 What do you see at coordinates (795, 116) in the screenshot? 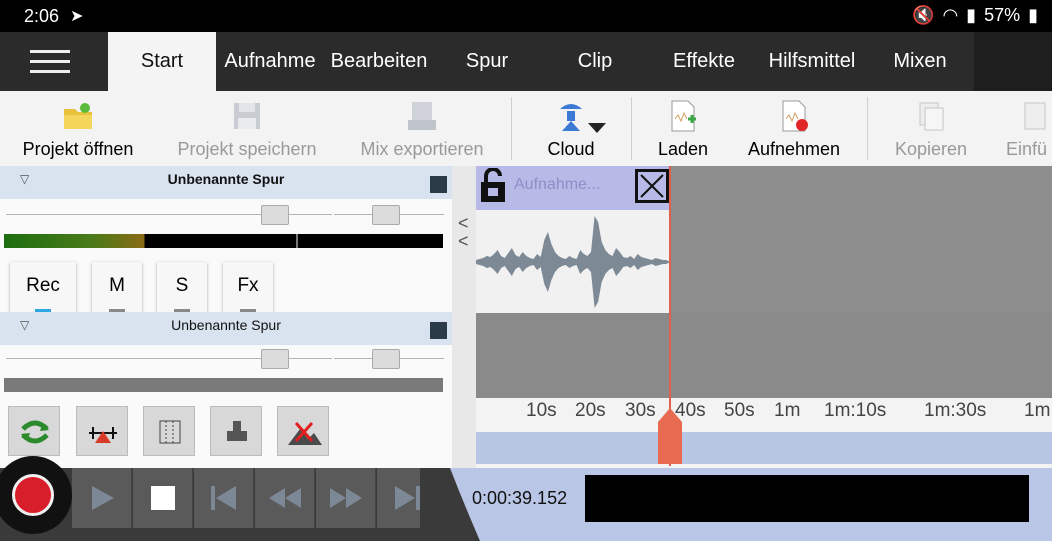
I see `record-file-icon` at bounding box center [795, 116].